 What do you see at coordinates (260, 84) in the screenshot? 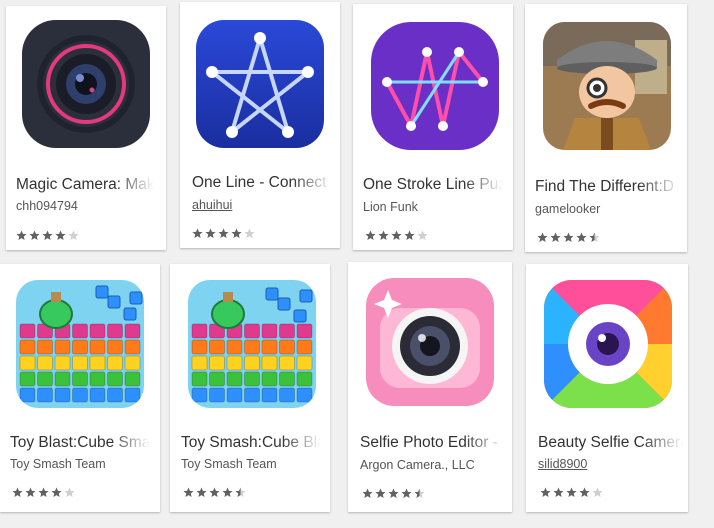
I see `star-line-icon` at bounding box center [260, 84].